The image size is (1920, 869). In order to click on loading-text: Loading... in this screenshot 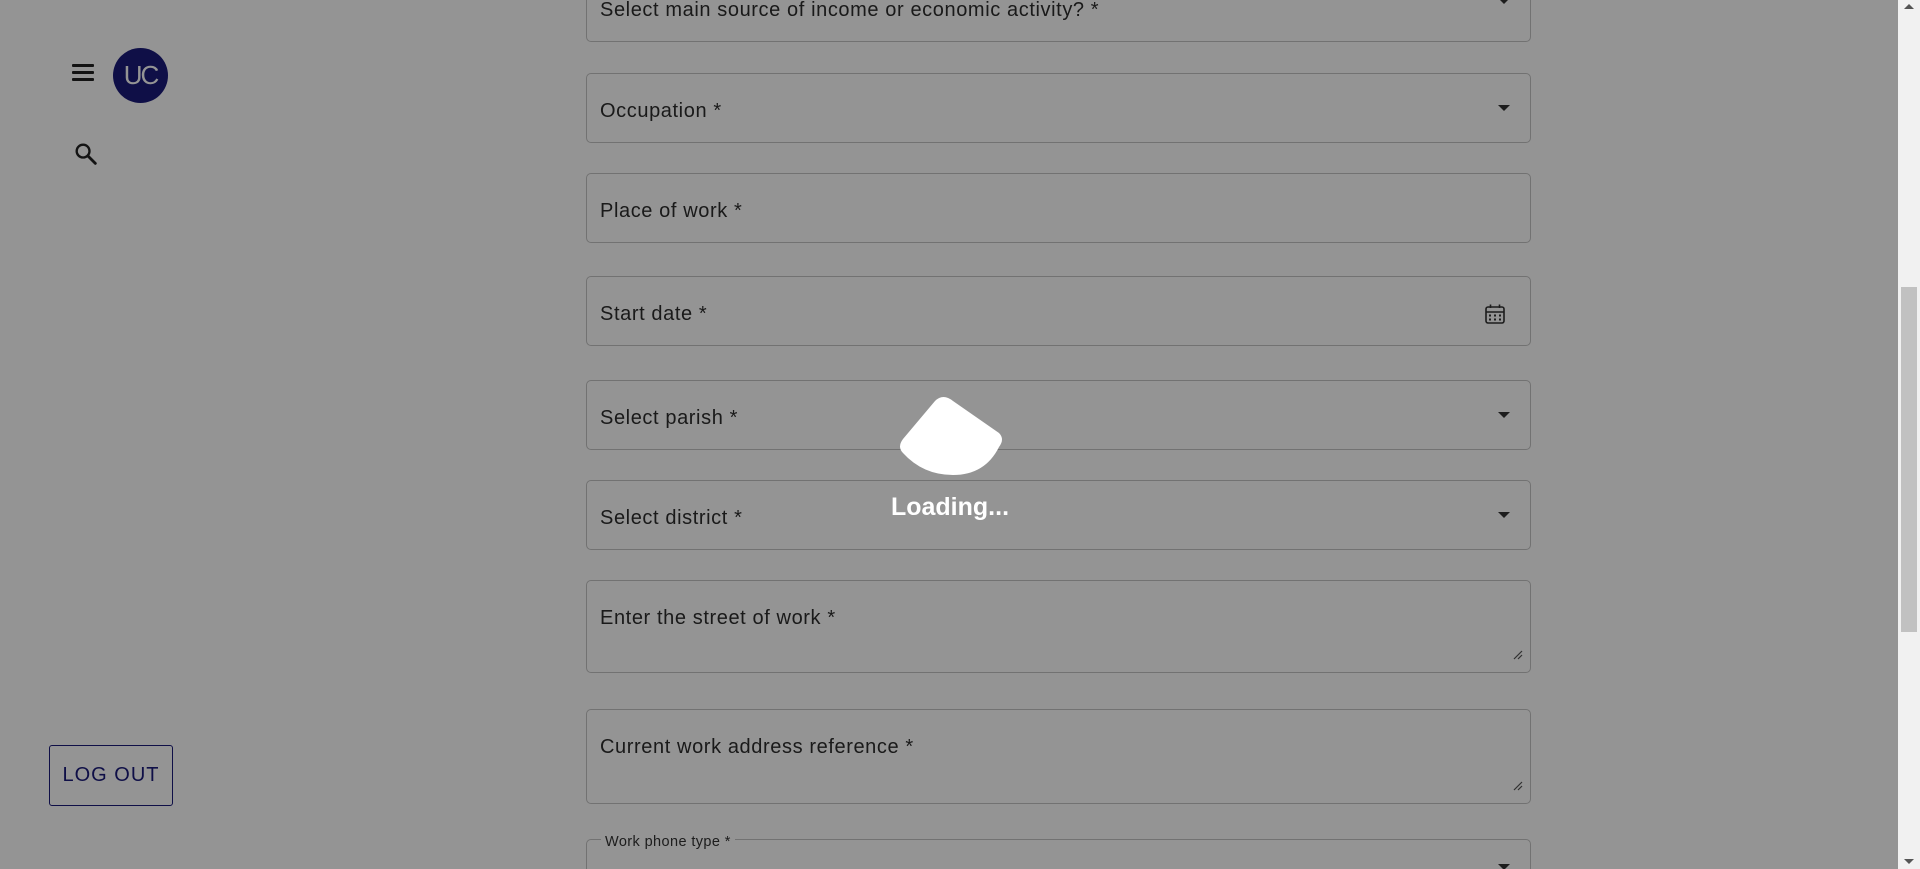, I will do `click(950, 507)`.